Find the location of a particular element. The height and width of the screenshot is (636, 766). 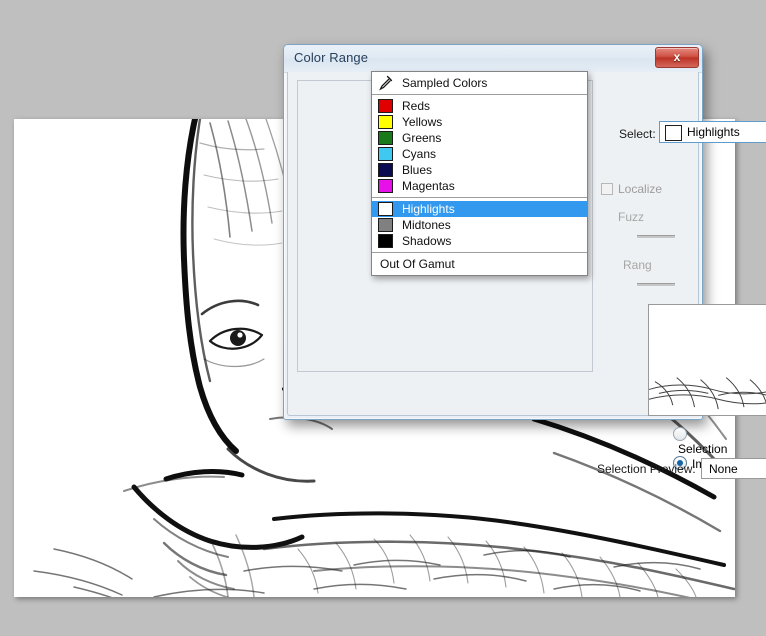

dropdown-item-label: Highlights is located at coordinates (428, 209).